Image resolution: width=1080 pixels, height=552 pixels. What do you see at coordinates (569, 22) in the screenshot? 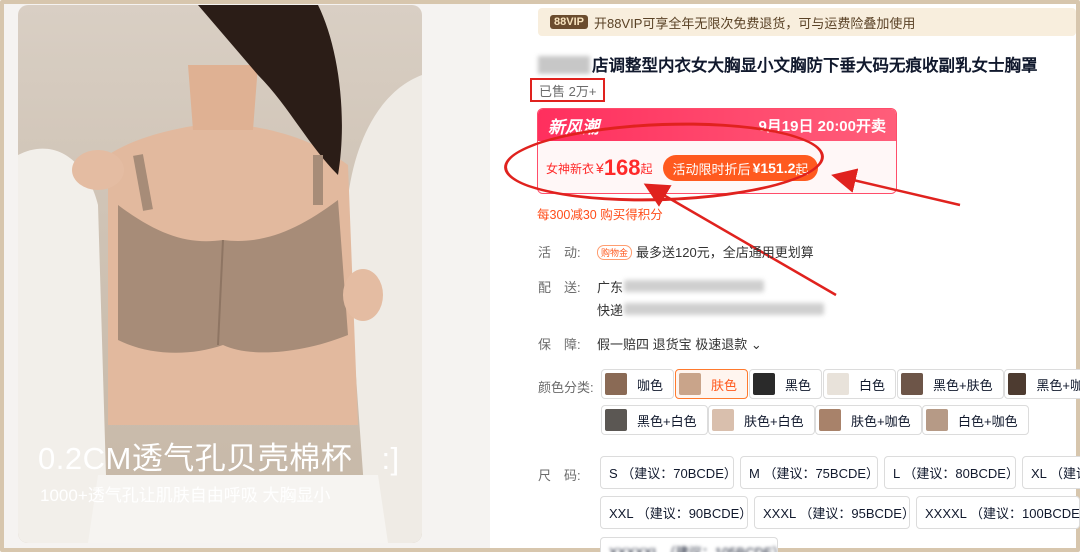
I see `vip-badge: 88VIP` at bounding box center [569, 22].